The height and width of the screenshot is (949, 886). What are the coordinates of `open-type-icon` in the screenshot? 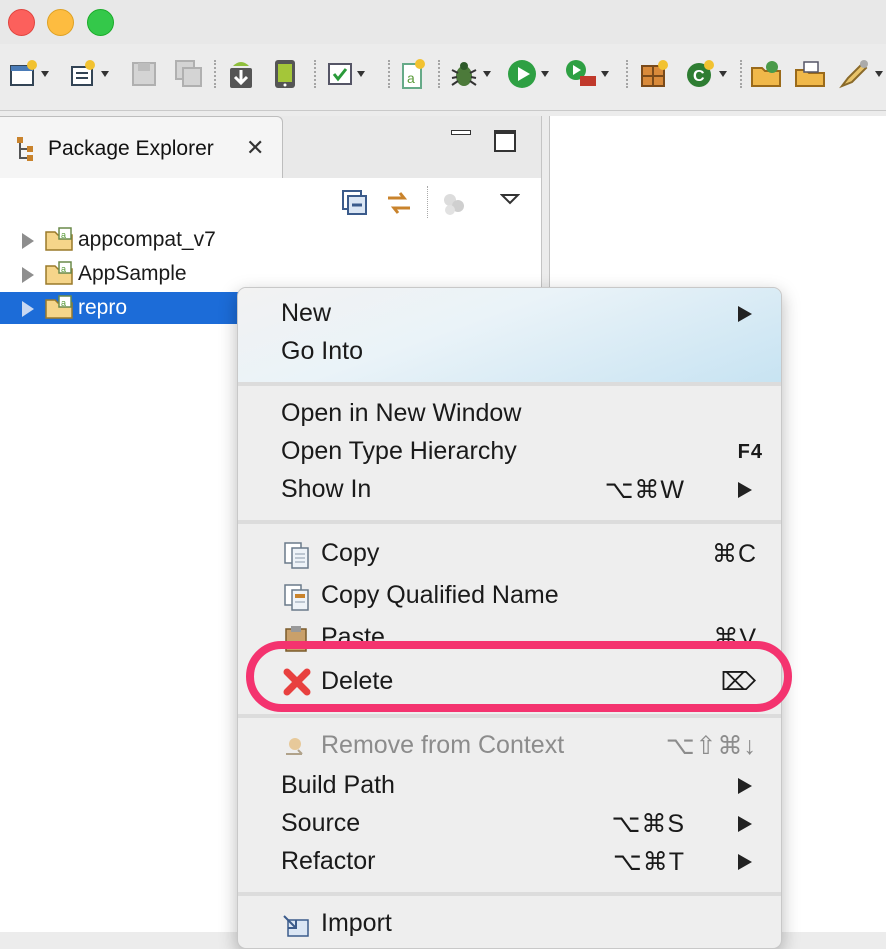 It's located at (810, 74).